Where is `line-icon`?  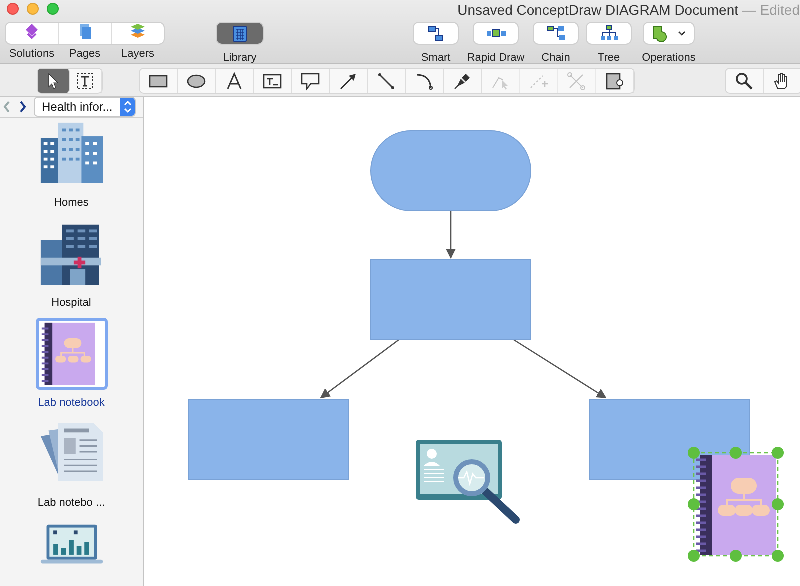 line-icon is located at coordinates (386, 81).